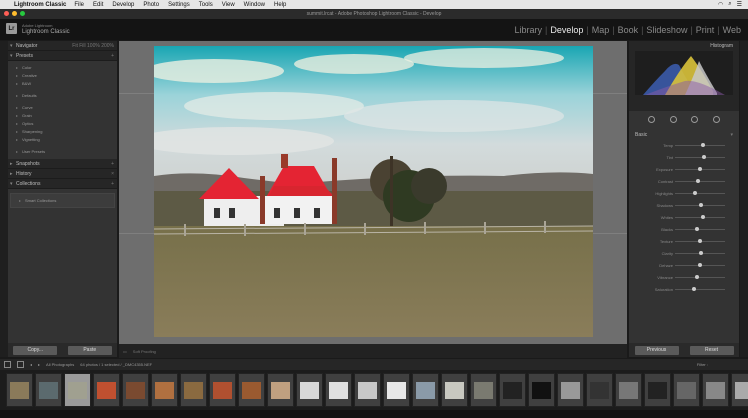  What do you see at coordinates (144, 351) in the screenshot?
I see `soft-proofing-toggle: Soft Proofing` at bounding box center [144, 351].